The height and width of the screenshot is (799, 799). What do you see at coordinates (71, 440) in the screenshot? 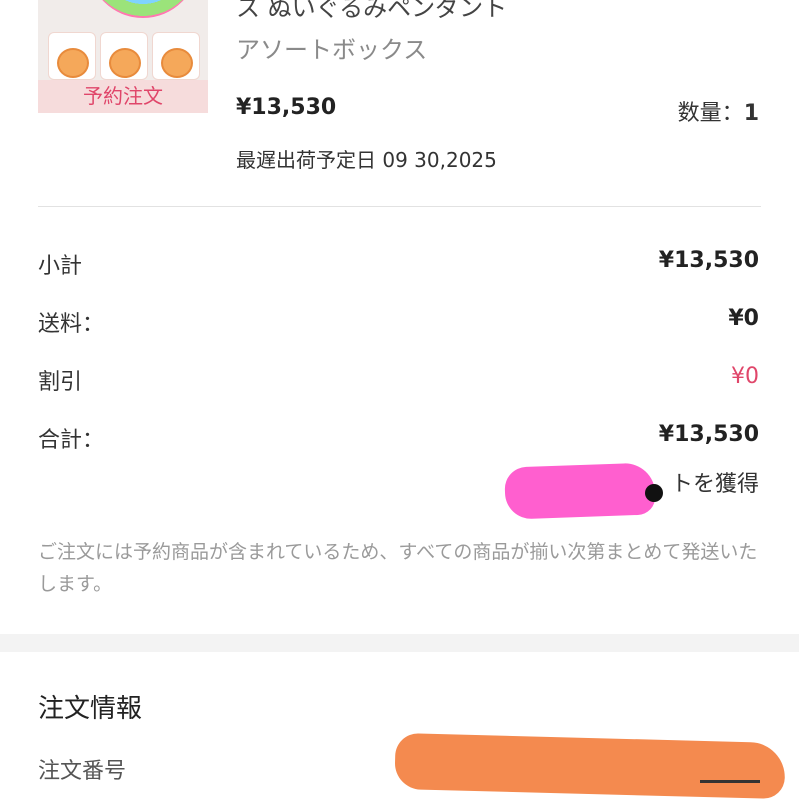
I see `total-label: 合計：` at bounding box center [71, 440].